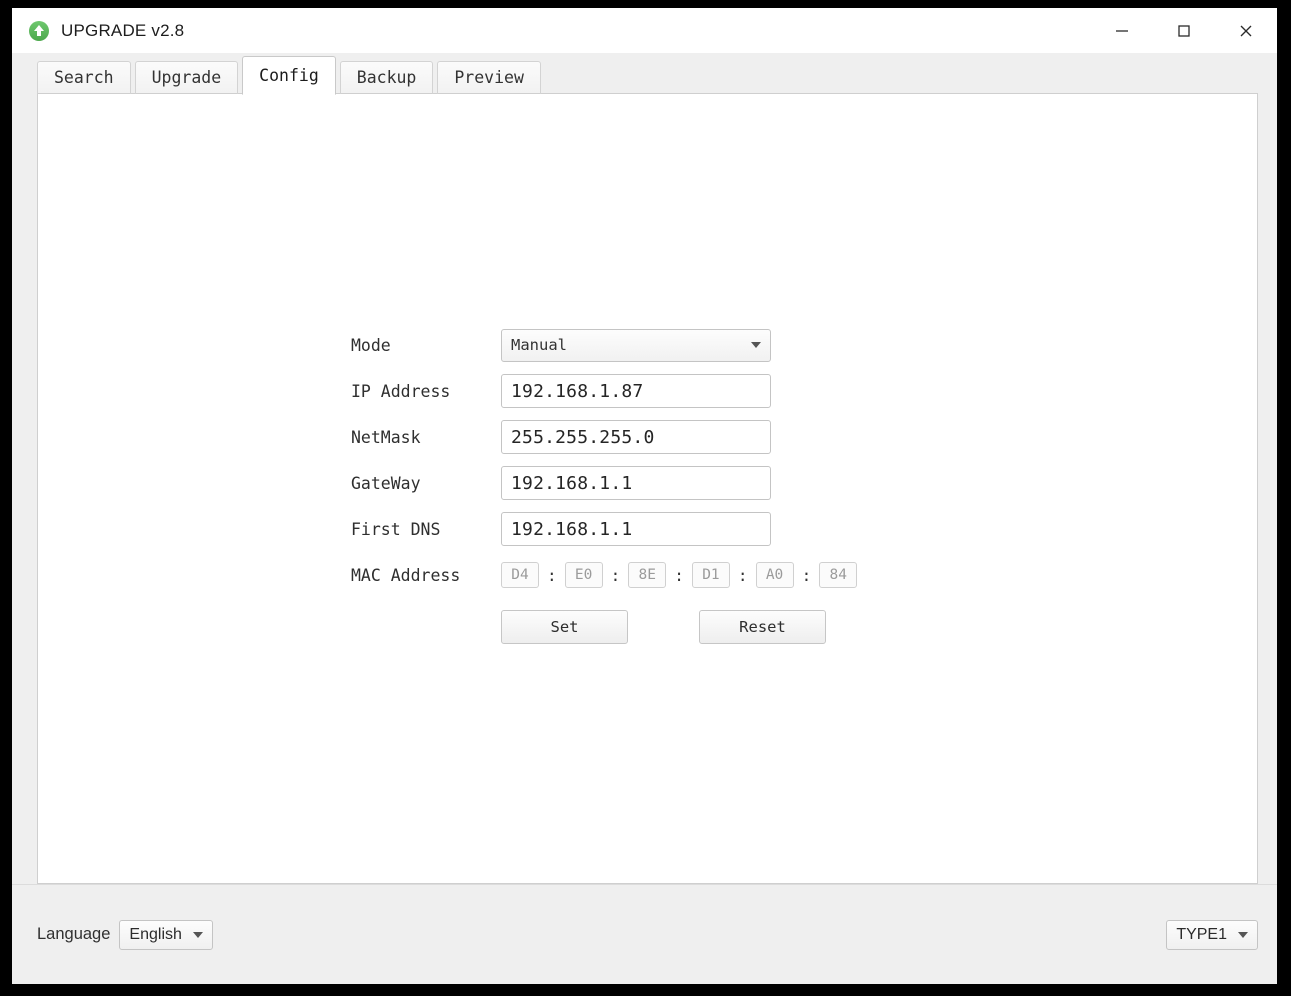 The height and width of the screenshot is (996, 1291). What do you see at coordinates (74, 934) in the screenshot?
I see `language-label: Language` at bounding box center [74, 934].